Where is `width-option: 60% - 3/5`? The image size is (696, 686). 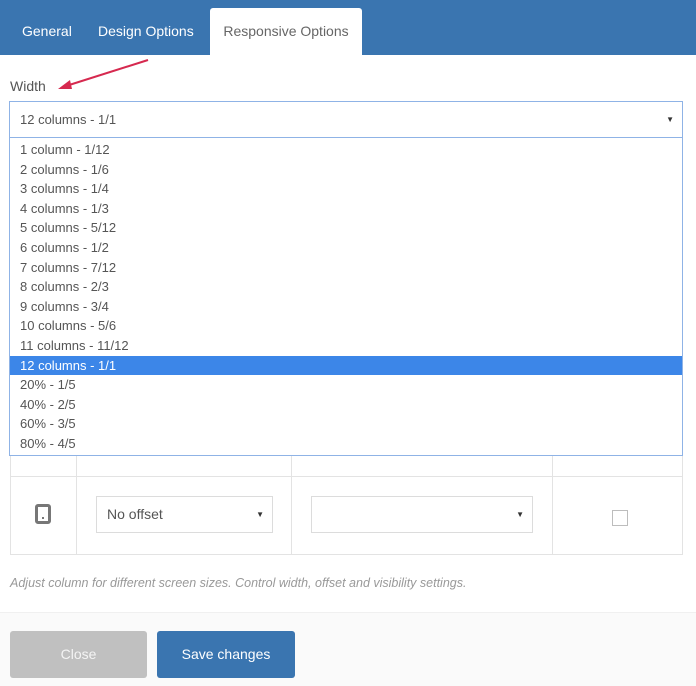 width-option: 60% - 3/5 is located at coordinates (346, 424).